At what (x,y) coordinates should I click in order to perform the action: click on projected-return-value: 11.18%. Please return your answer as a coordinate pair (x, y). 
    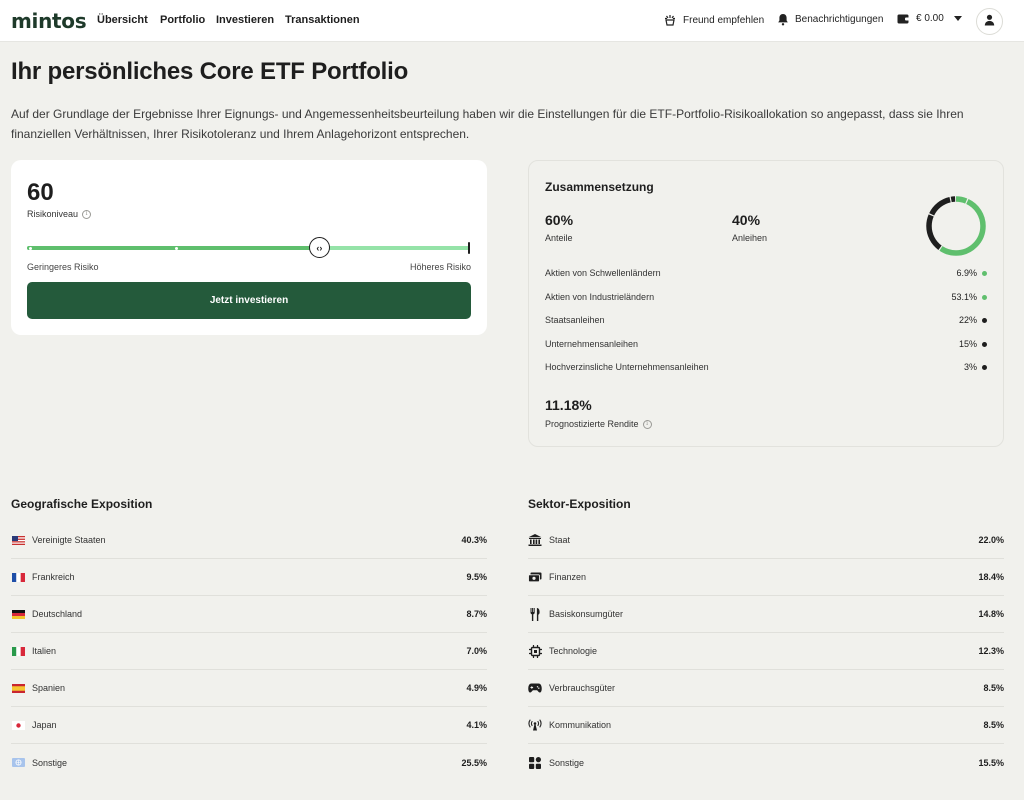
    Looking at the image, I should click on (568, 405).